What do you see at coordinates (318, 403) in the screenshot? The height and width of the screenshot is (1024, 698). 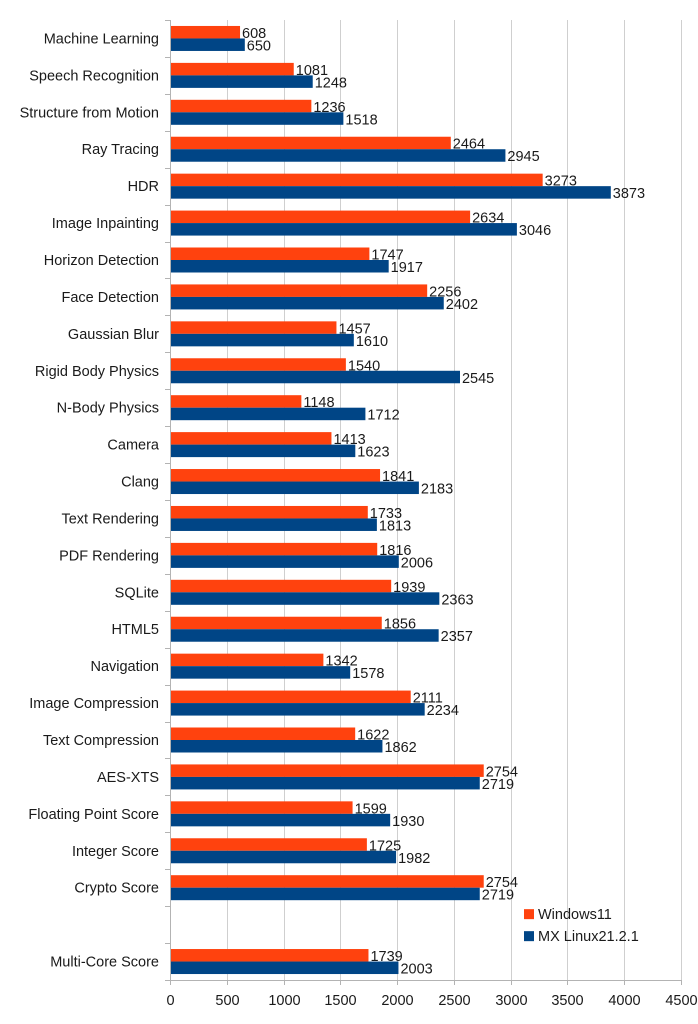 I see `value-label-windows11-n-body-physics: 1148` at bounding box center [318, 403].